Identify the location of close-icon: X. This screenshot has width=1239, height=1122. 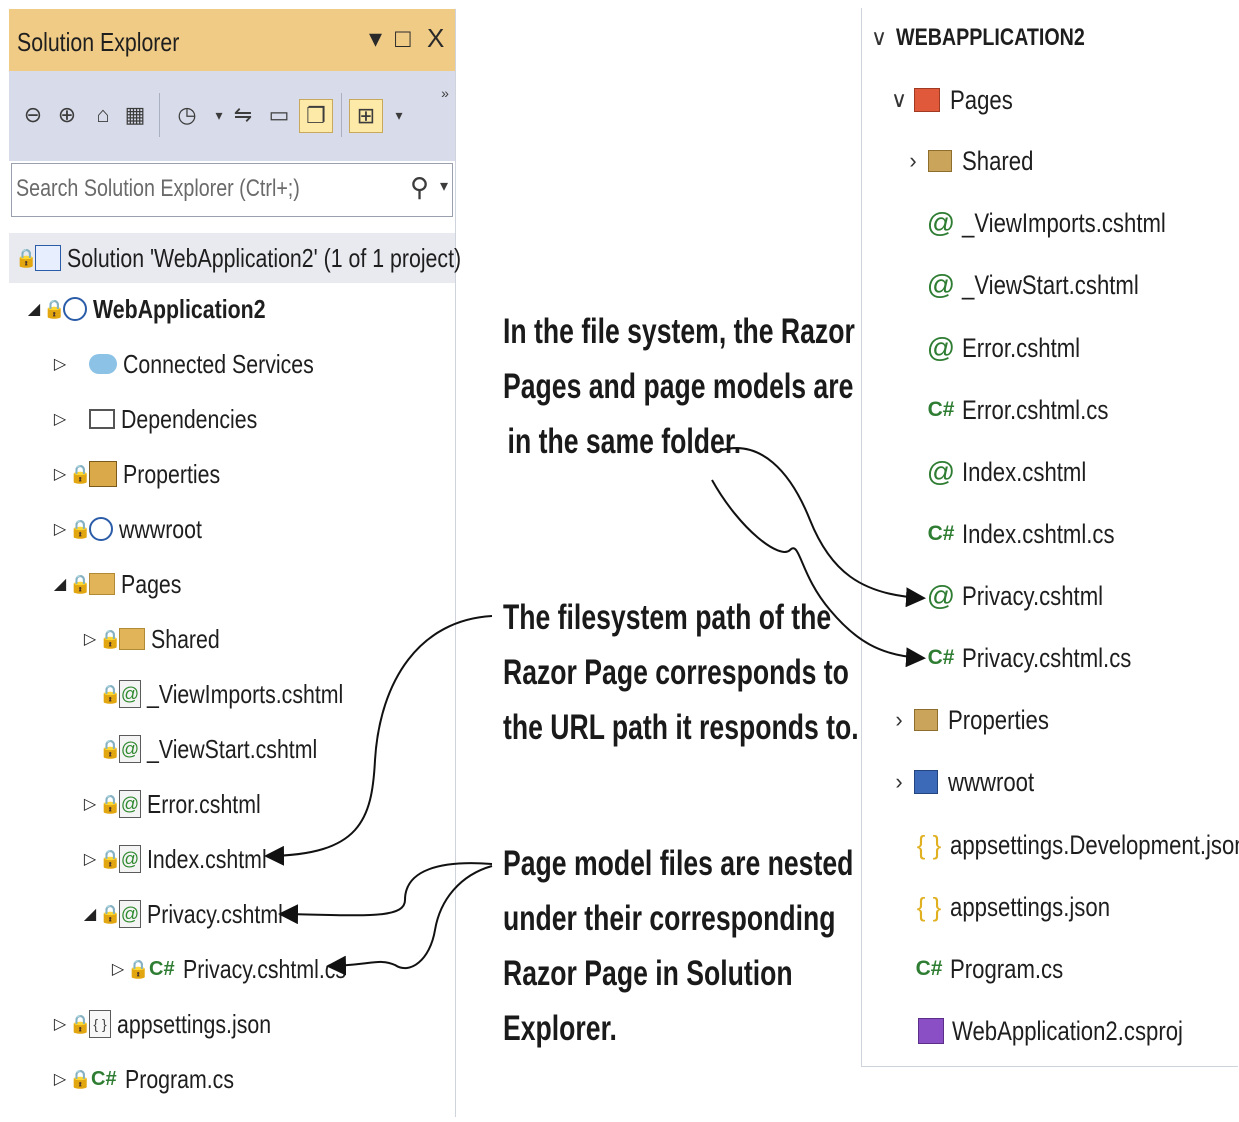
(435, 38).